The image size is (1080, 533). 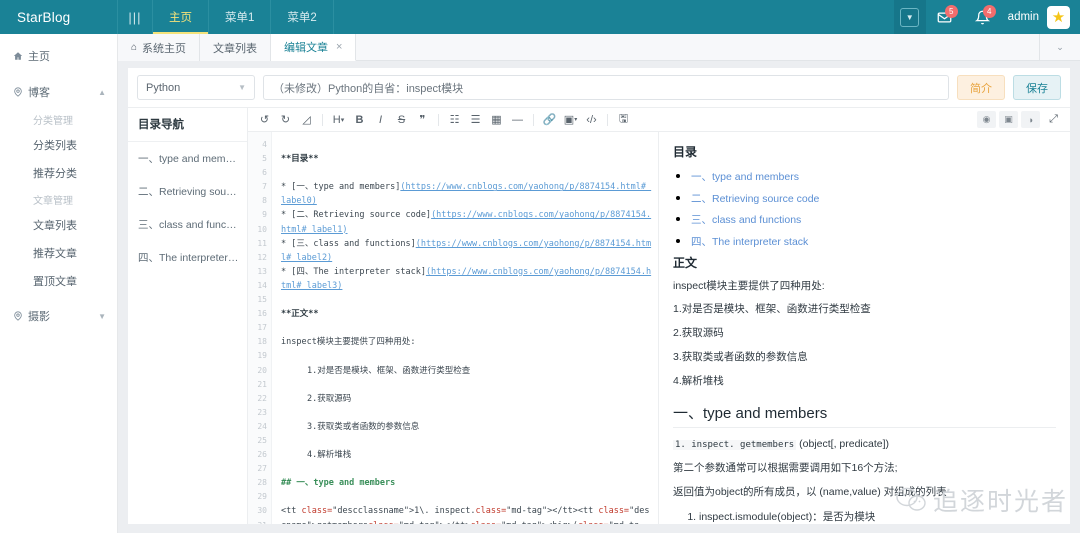 I want to click on topnav-item-menu2: 菜单2, so click(x=302, y=17).